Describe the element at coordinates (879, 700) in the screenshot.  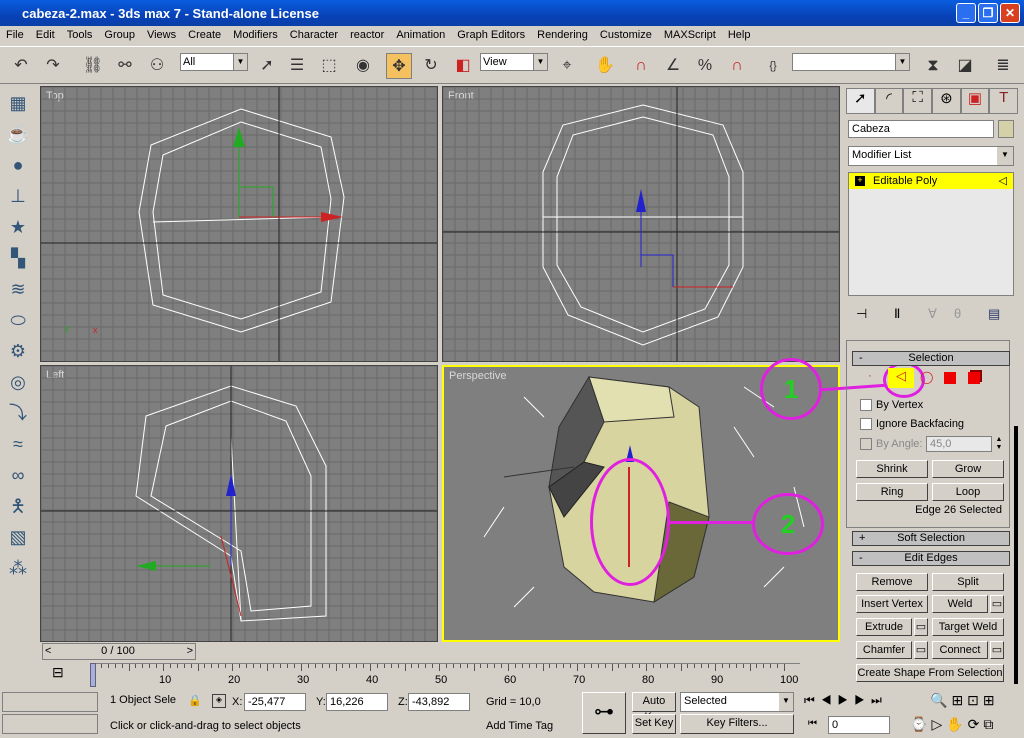
I see `go-to-end-icon: ⏭` at that location.